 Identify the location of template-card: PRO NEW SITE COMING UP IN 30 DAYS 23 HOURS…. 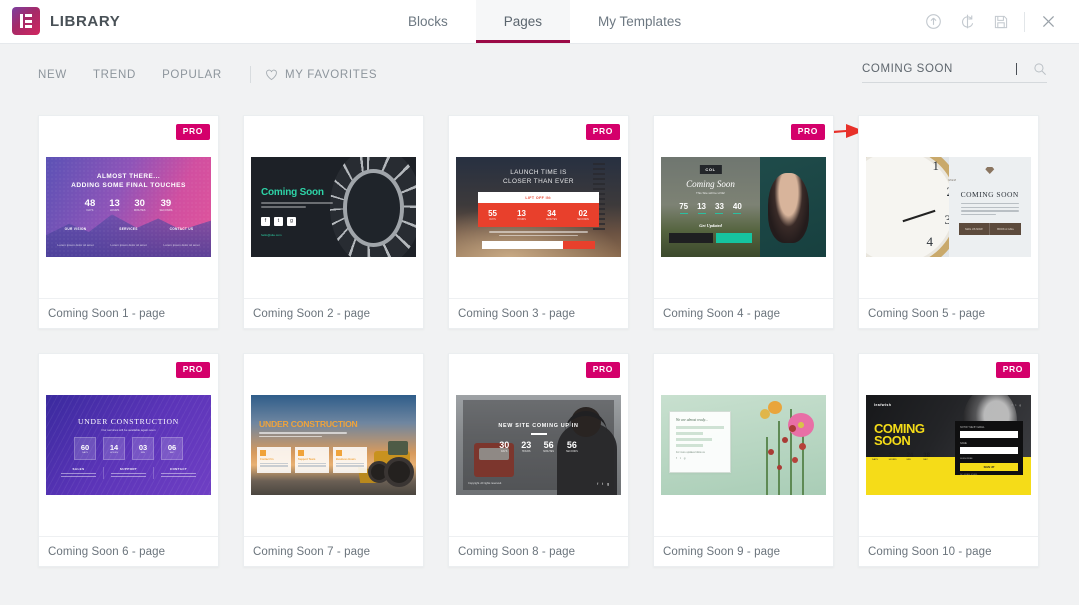
(538, 460).